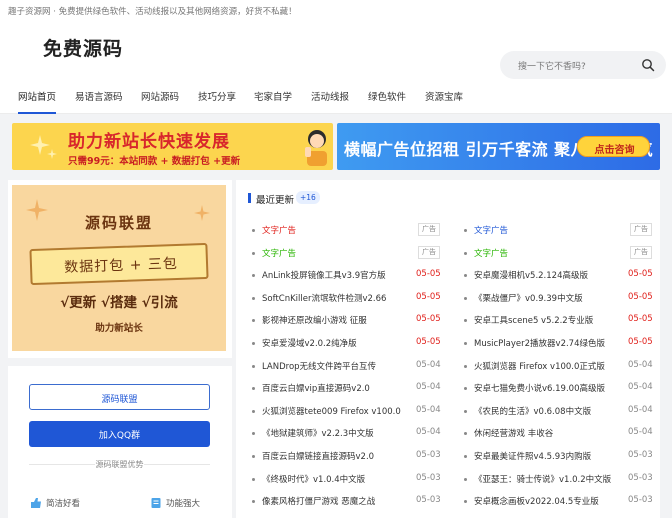  Describe the element at coordinates (528, 298) in the screenshot. I see `article-link: 《栗战僵尸》v0.9.39中文版` at that location.